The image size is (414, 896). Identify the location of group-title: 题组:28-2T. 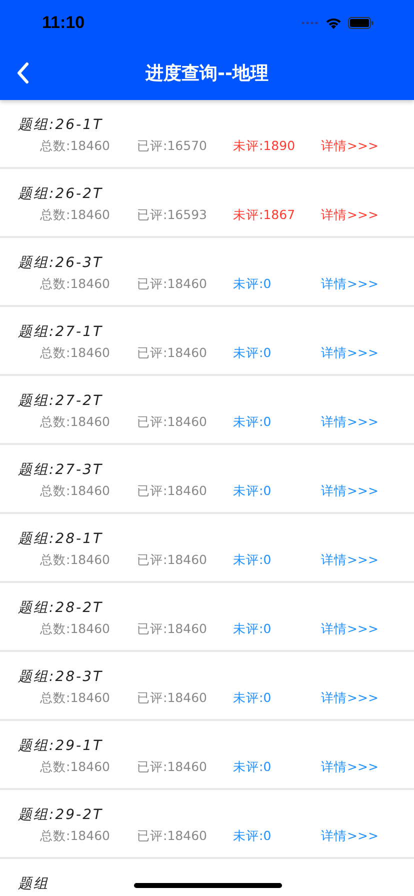
(61, 608).